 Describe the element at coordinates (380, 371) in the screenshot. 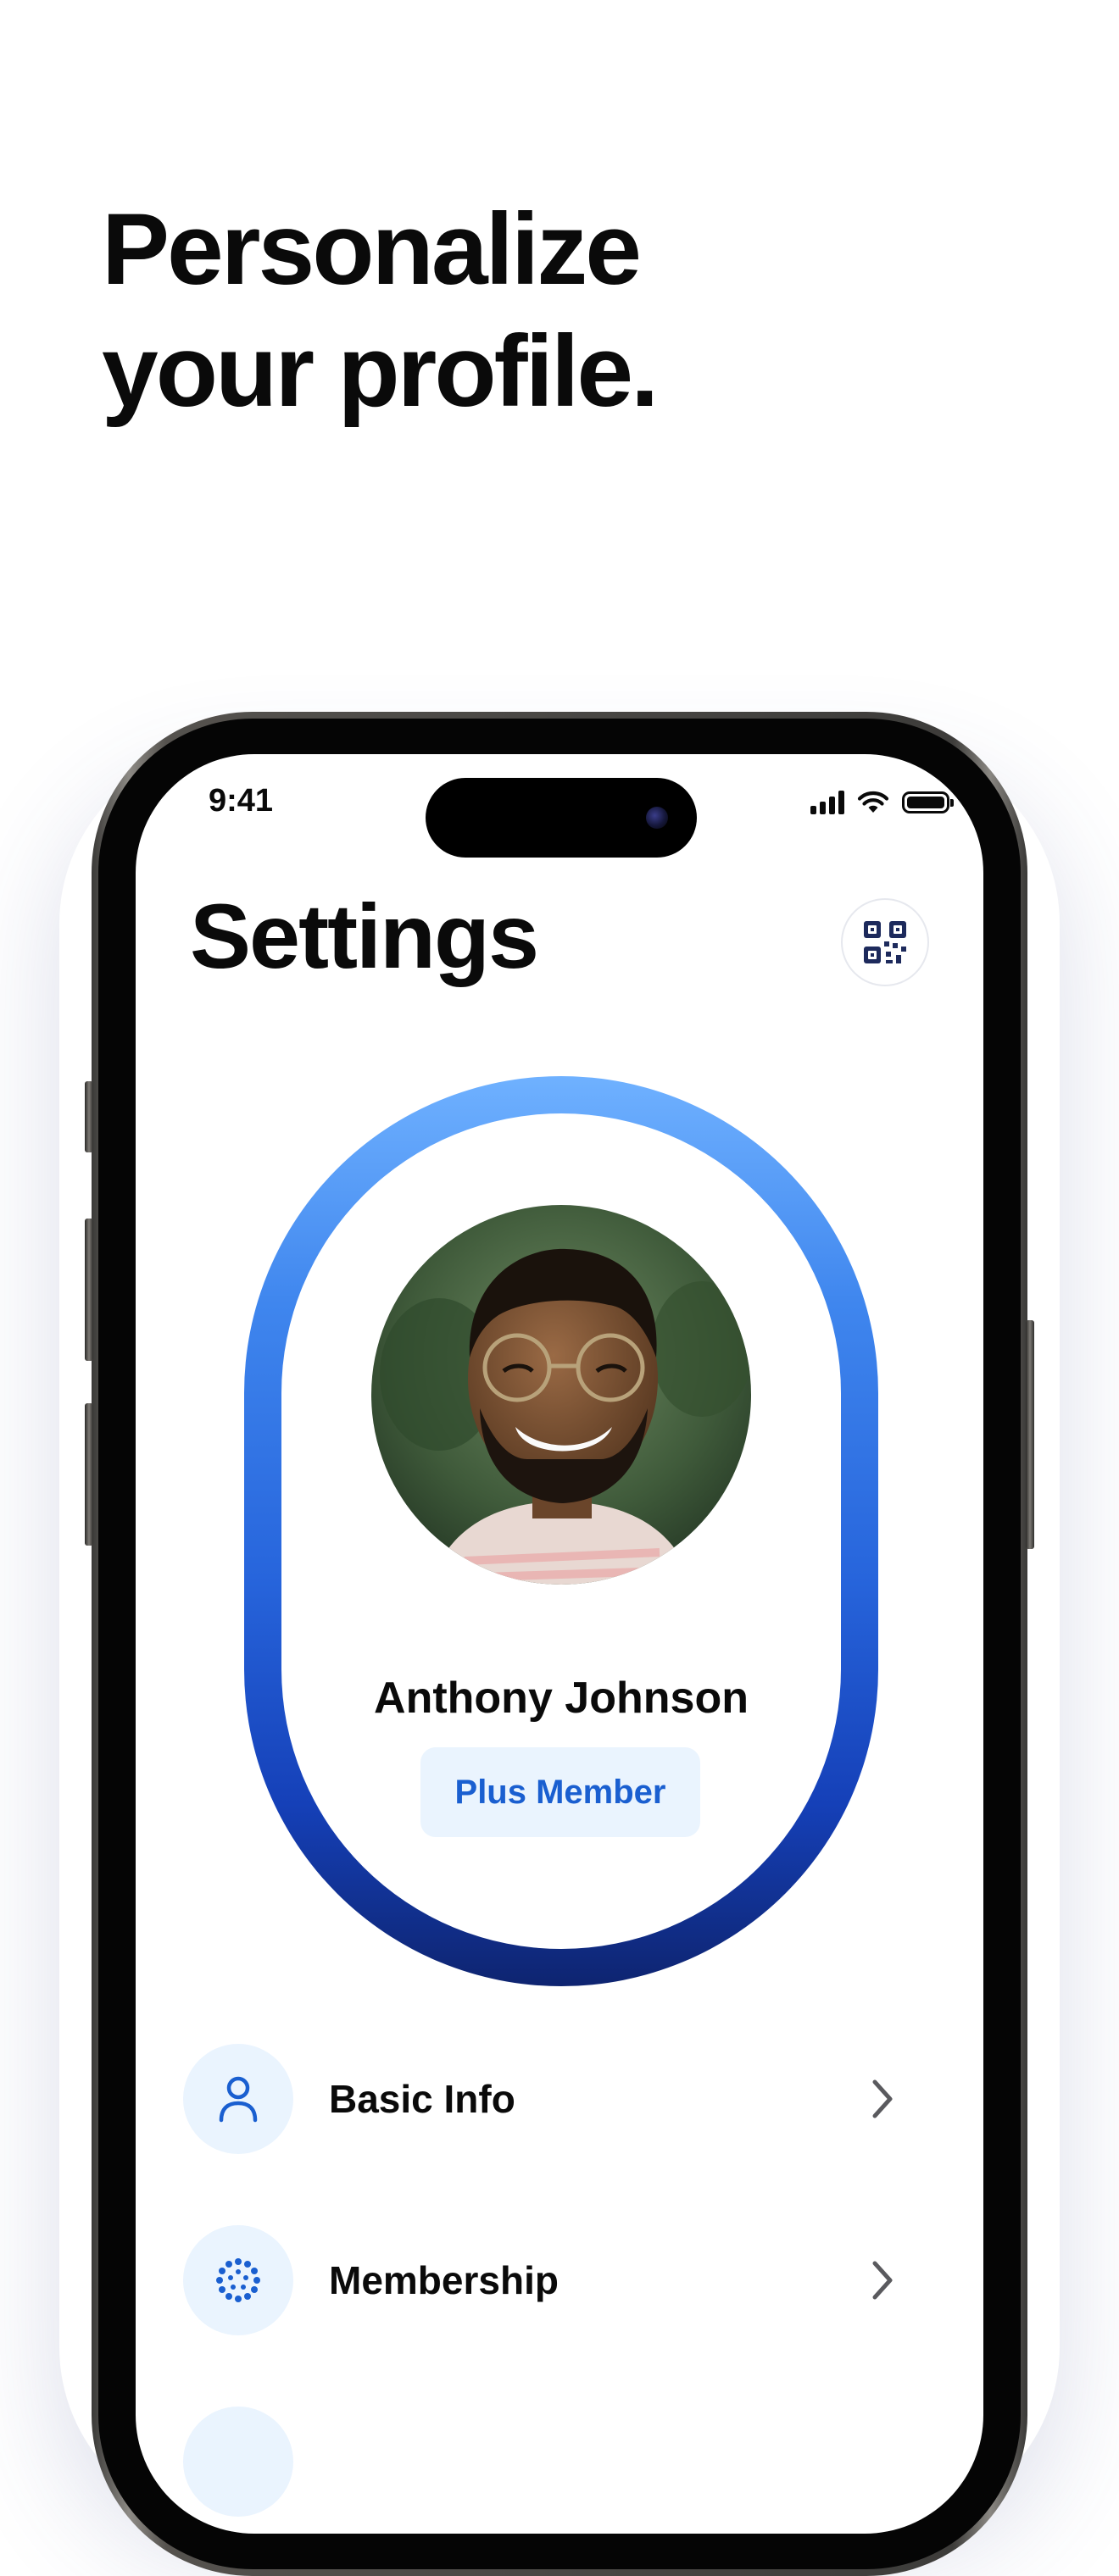

I see `headline-line-2: your profile.` at that location.